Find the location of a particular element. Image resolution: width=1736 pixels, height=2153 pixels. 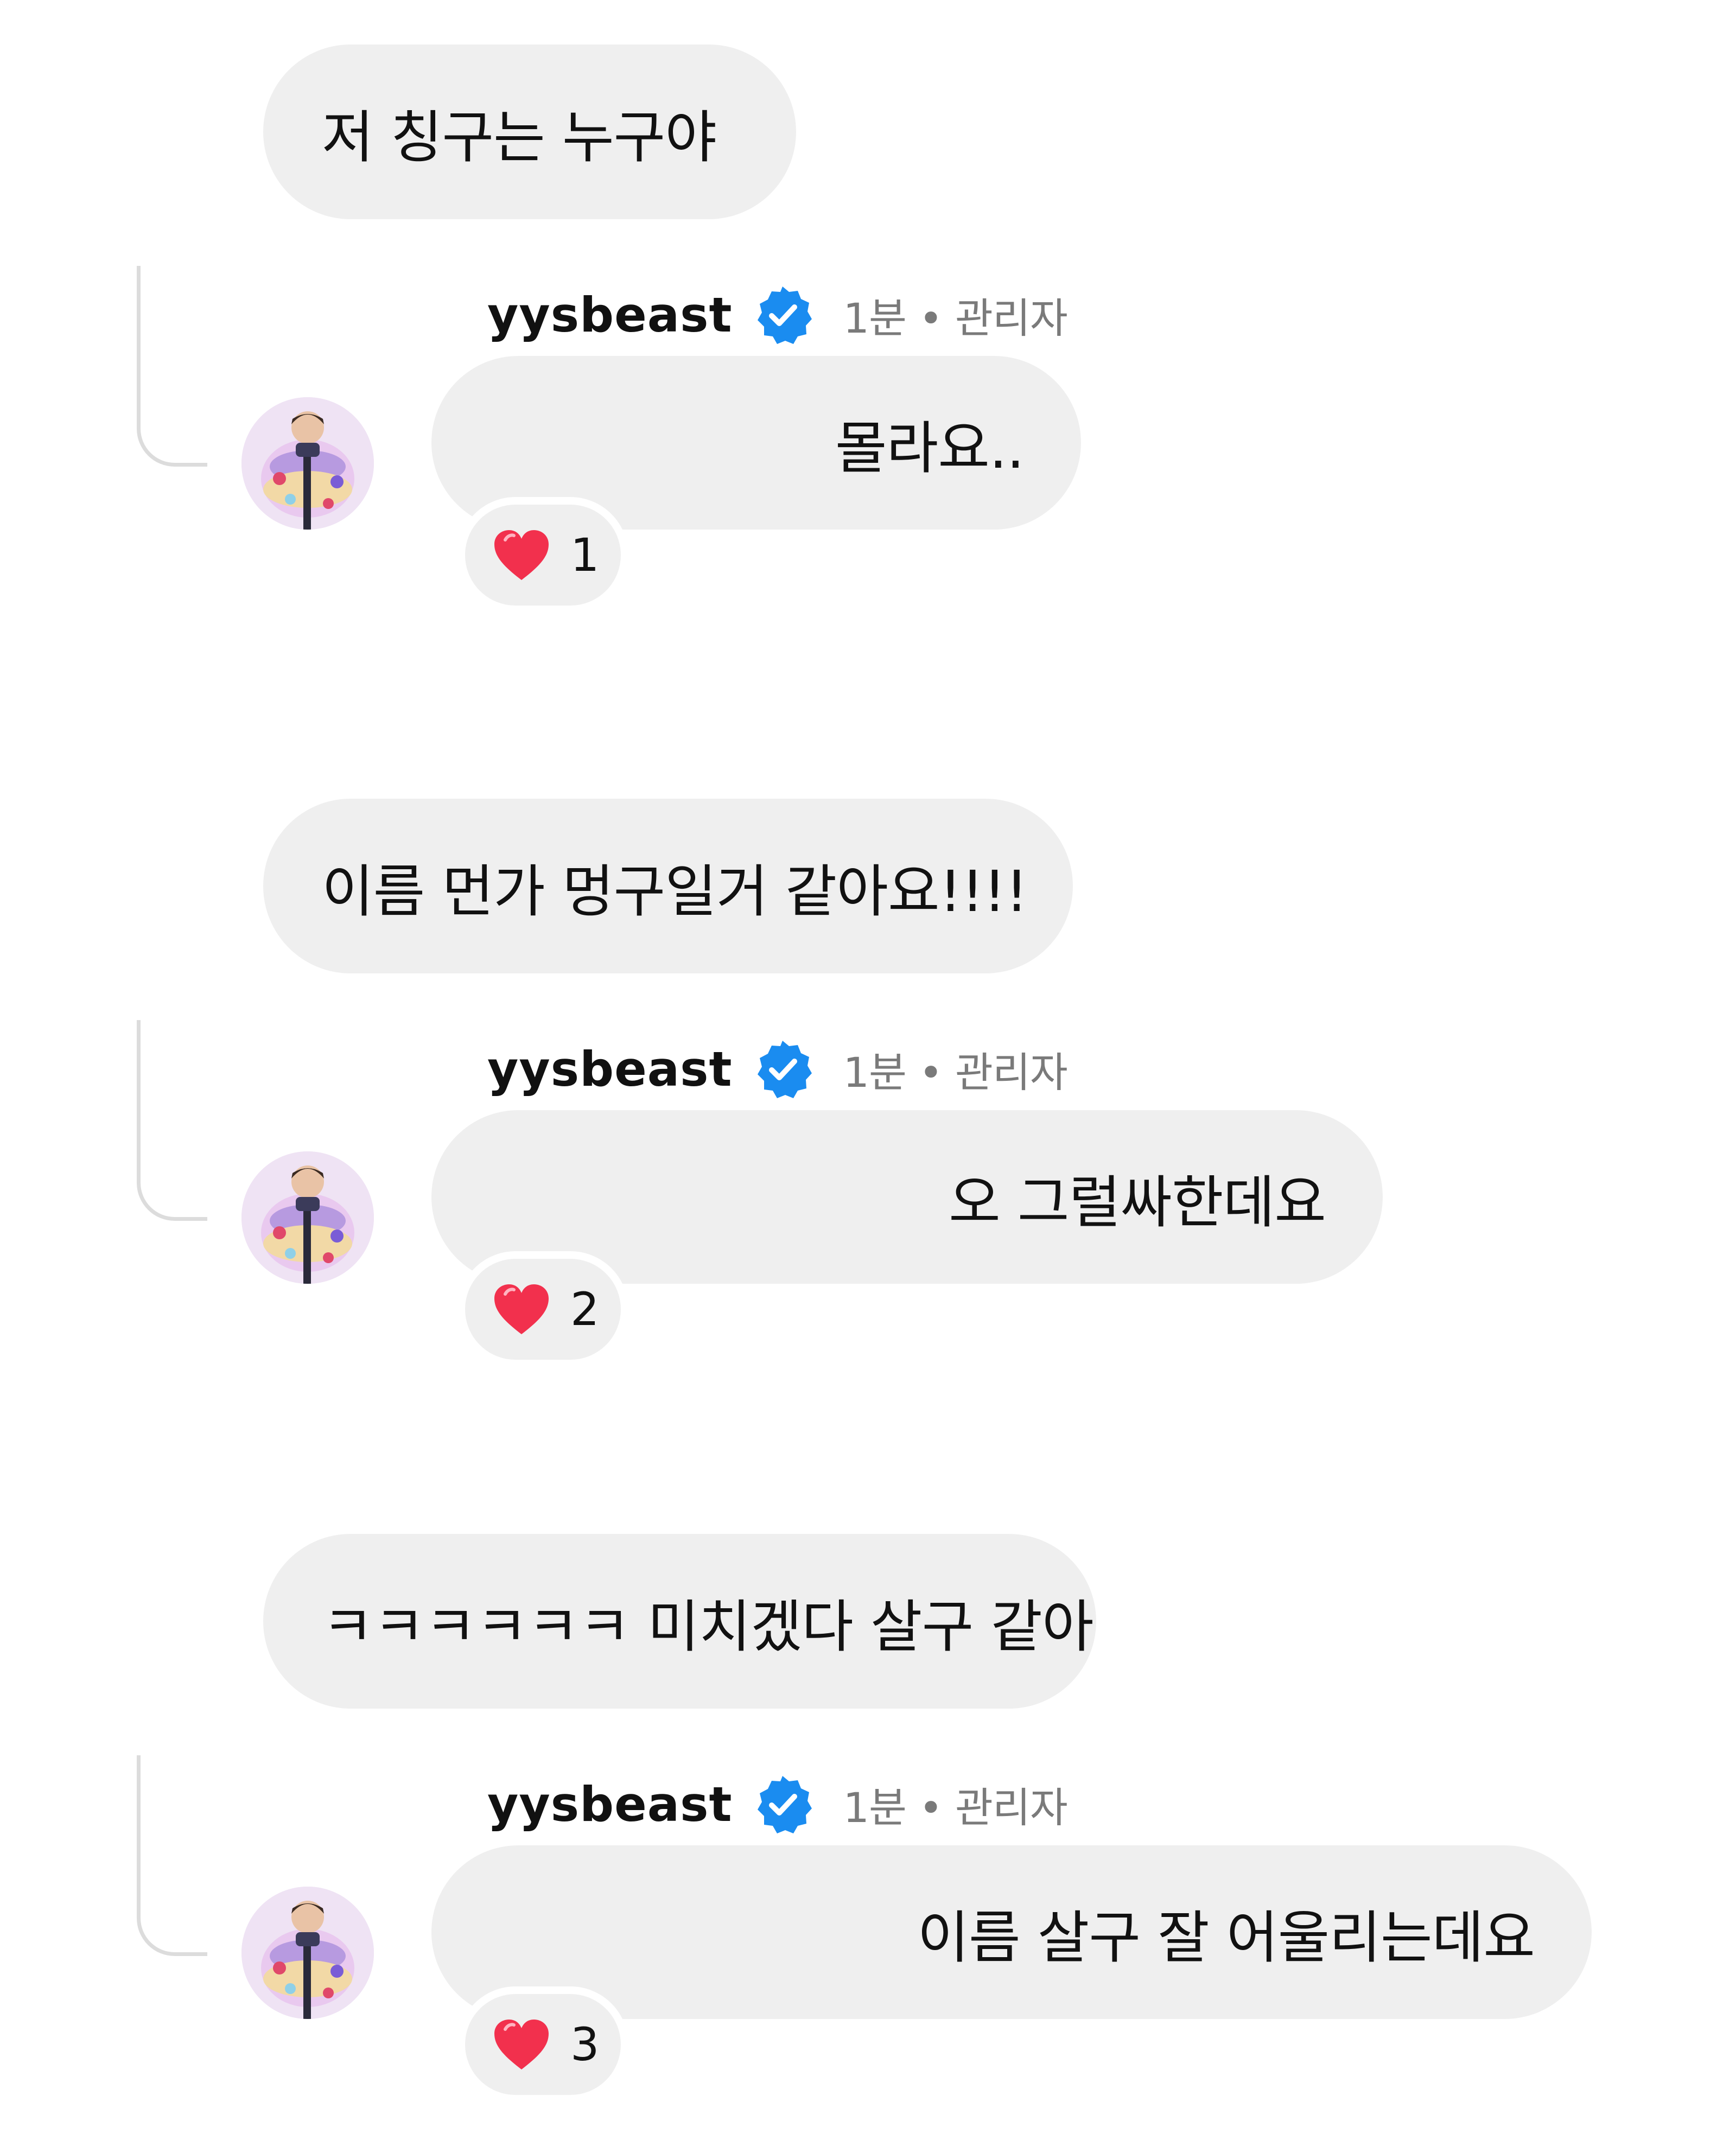

reaction-pill: 3 is located at coordinates (543, 2045).